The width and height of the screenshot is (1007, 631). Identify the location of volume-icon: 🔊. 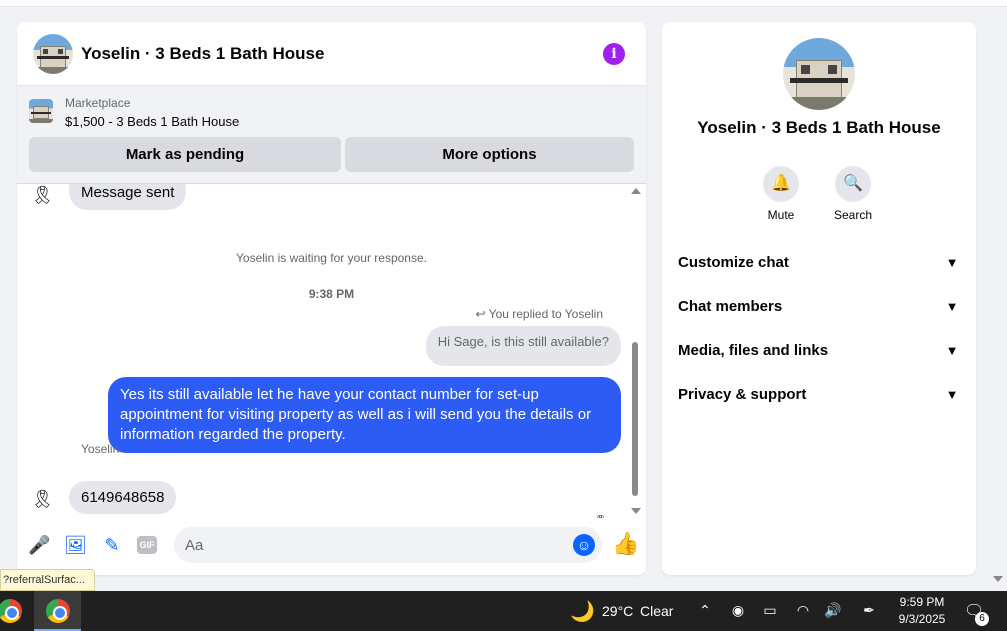
(833, 610).